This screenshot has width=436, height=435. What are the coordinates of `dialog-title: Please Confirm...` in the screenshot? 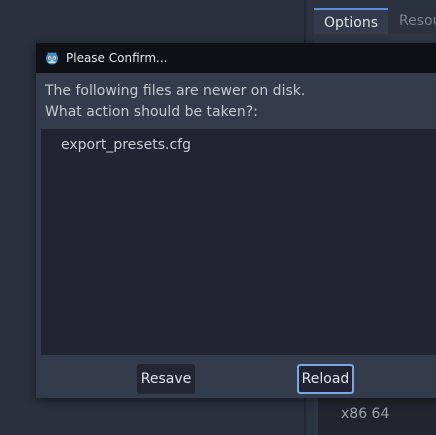 It's located at (117, 58).